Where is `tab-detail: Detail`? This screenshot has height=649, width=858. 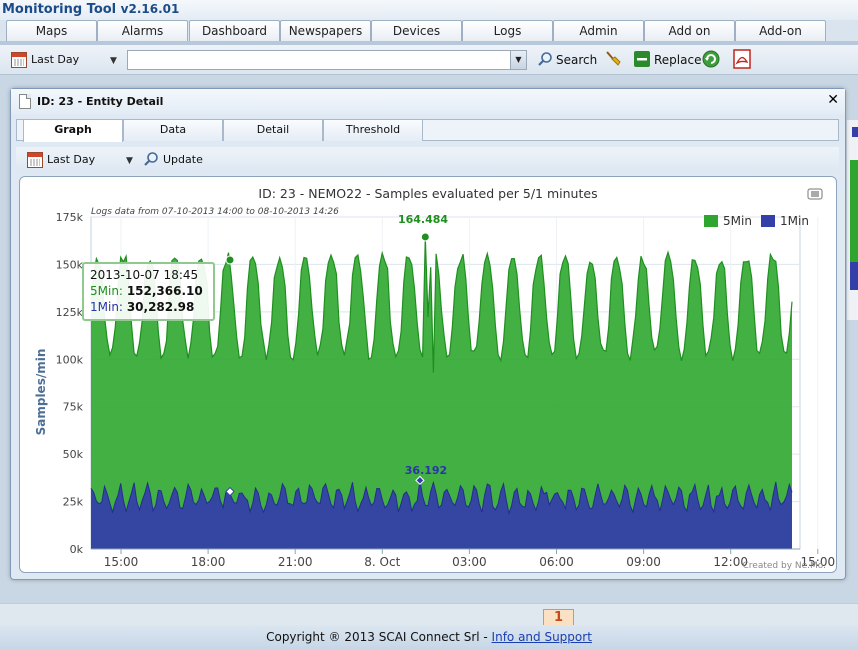 tab-detail: Detail is located at coordinates (273, 130).